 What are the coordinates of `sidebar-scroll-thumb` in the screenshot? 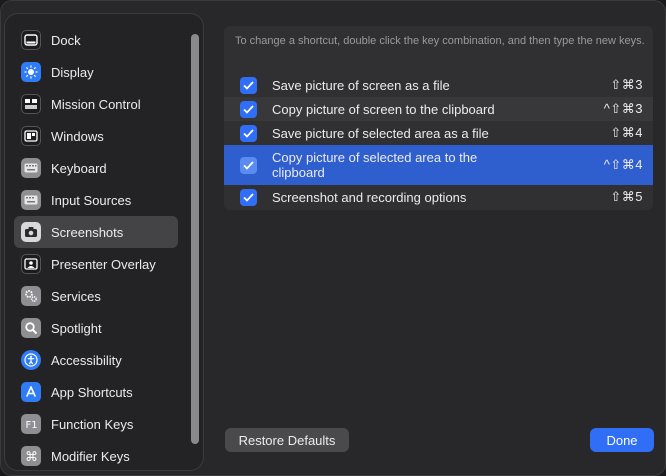 It's located at (195, 239).